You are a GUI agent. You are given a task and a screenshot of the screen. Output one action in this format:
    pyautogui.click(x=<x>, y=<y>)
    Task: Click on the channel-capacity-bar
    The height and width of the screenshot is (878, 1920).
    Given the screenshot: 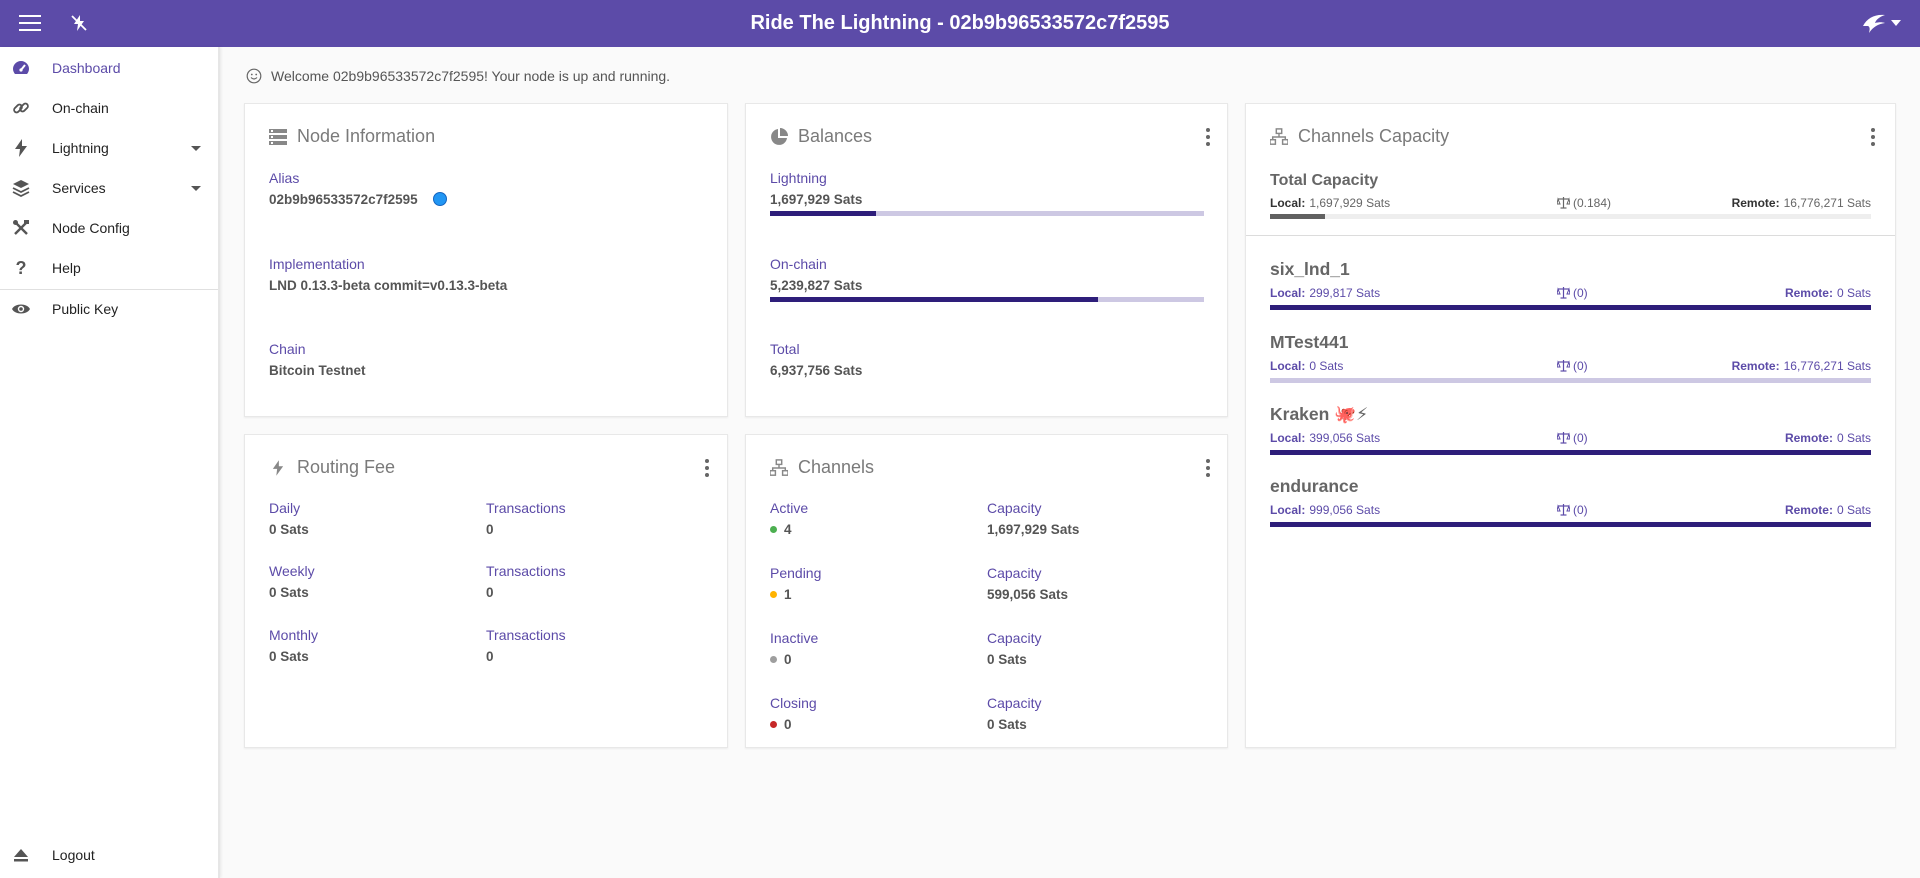 What is the action you would take?
    pyautogui.click(x=1570, y=380)
    